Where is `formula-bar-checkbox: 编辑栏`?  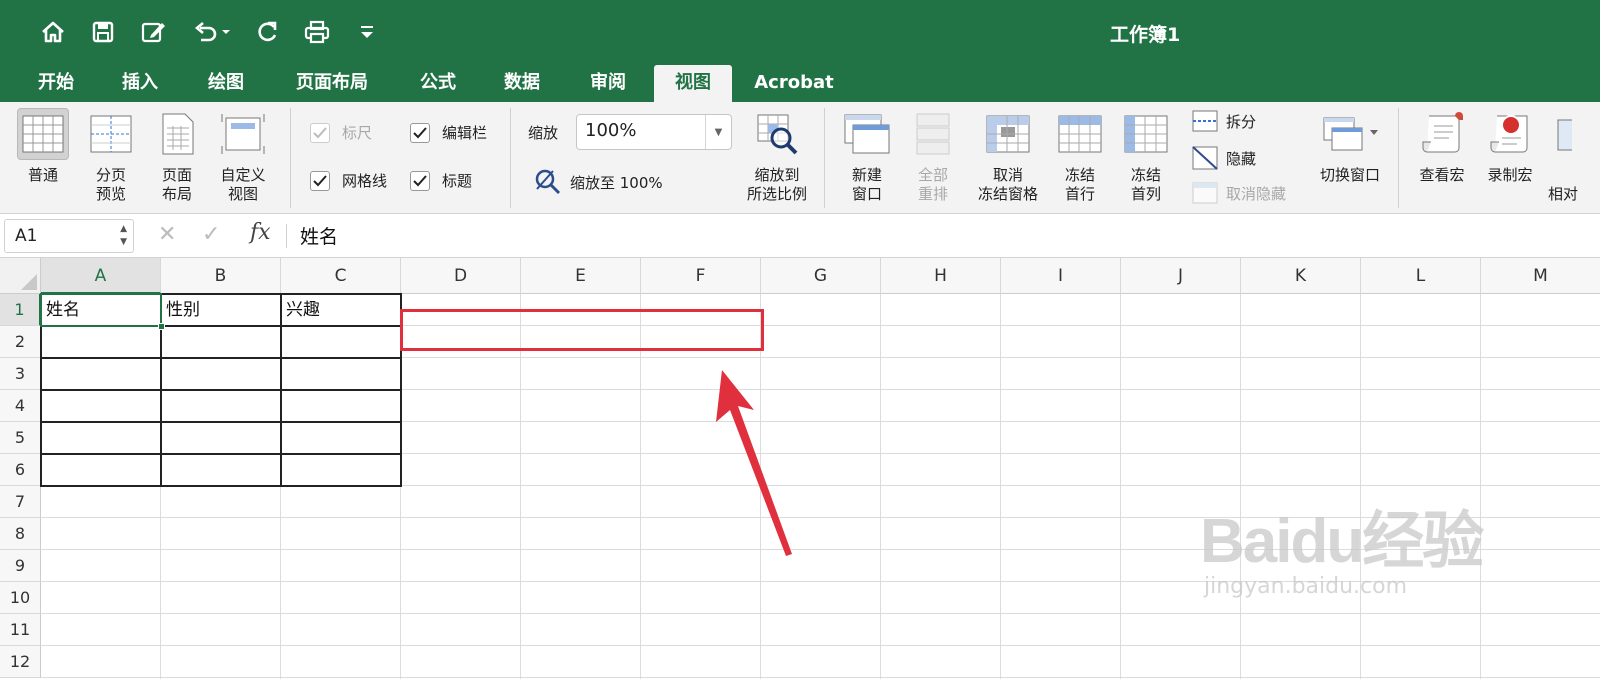 formula-bar-checkbox: 编辑栏 is located at coordinates (448, 132).